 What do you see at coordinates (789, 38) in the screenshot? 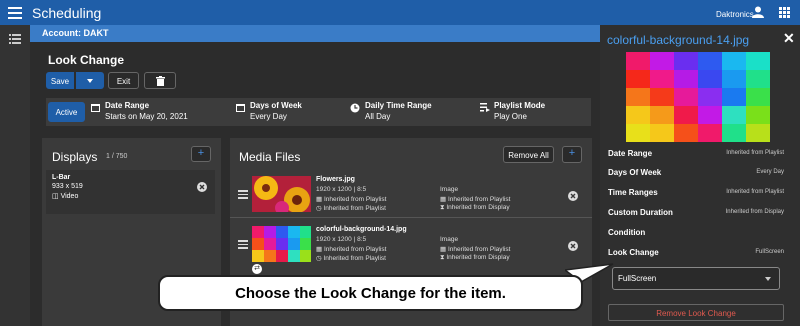
I see `close-icon: ✕` at bounding box center [789, 38].